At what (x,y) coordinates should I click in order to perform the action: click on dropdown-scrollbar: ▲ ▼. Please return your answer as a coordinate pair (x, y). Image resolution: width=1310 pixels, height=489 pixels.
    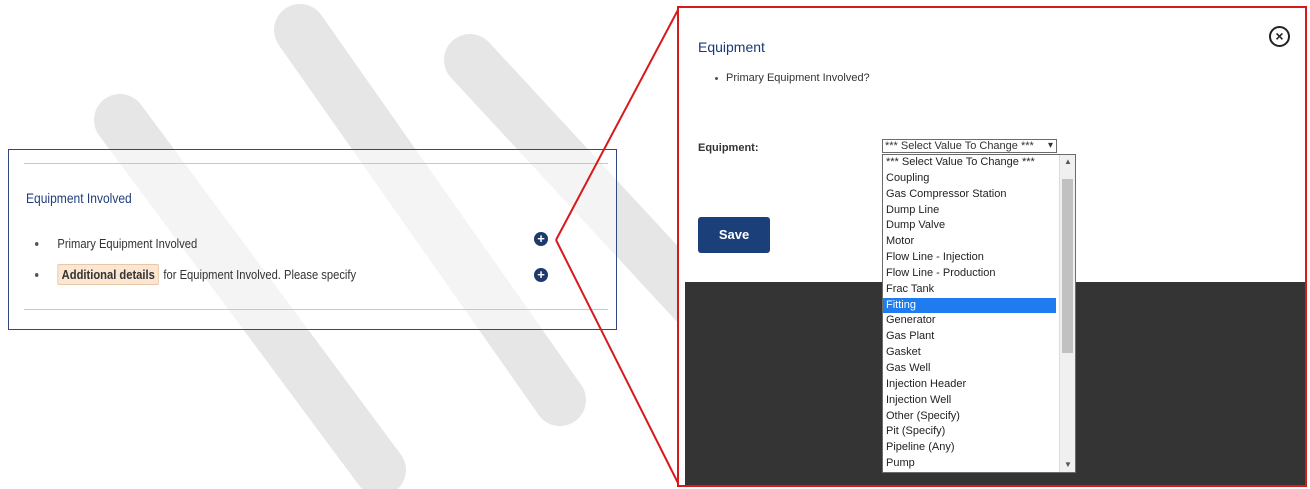
    Looking at the image, I should click on (1067, 313).